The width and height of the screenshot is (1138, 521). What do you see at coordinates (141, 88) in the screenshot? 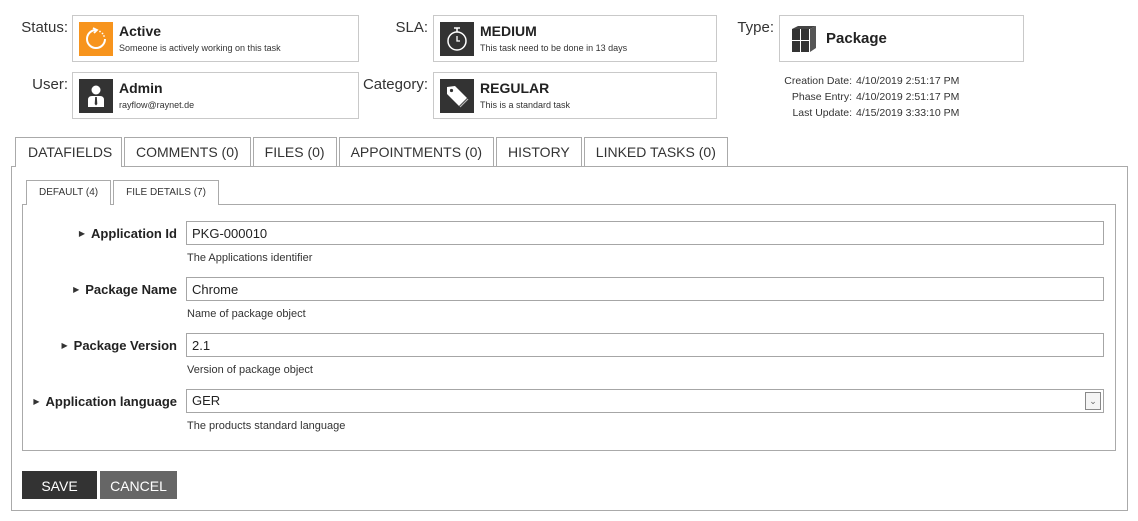
I see `user-name: Admin` at bounding box center [141, 88].